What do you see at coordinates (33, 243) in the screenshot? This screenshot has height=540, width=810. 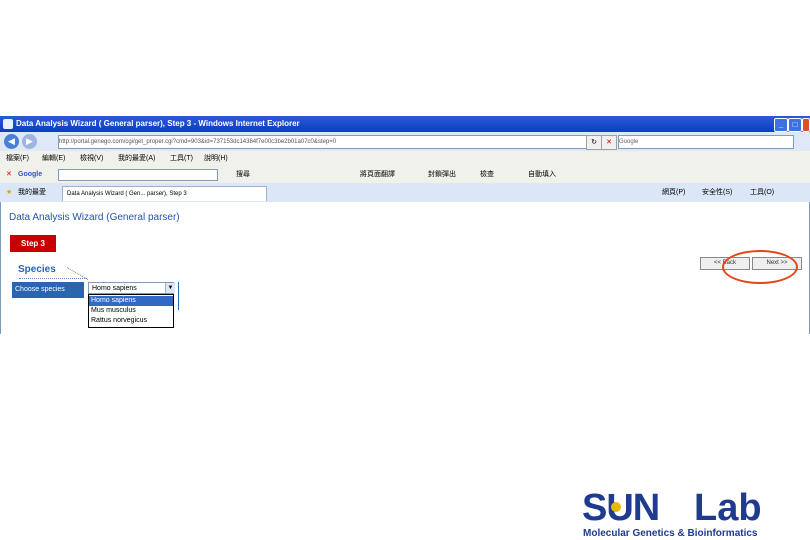 I see `step-badge: Step 3` at bounding box center [33, 243].